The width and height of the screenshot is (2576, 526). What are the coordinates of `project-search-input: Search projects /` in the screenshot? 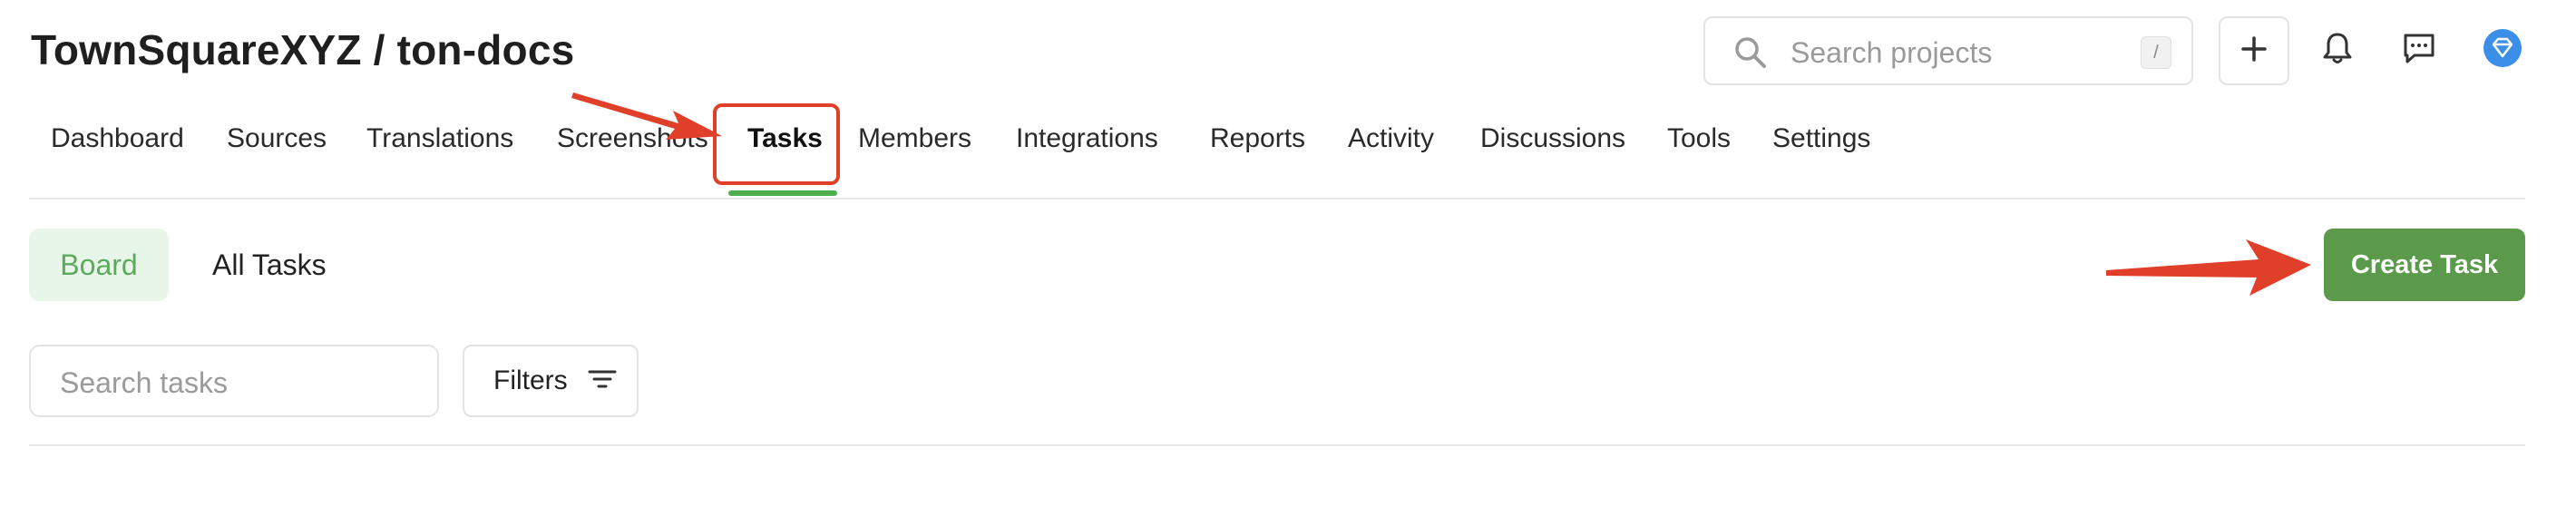 It's located at (1948, 51).